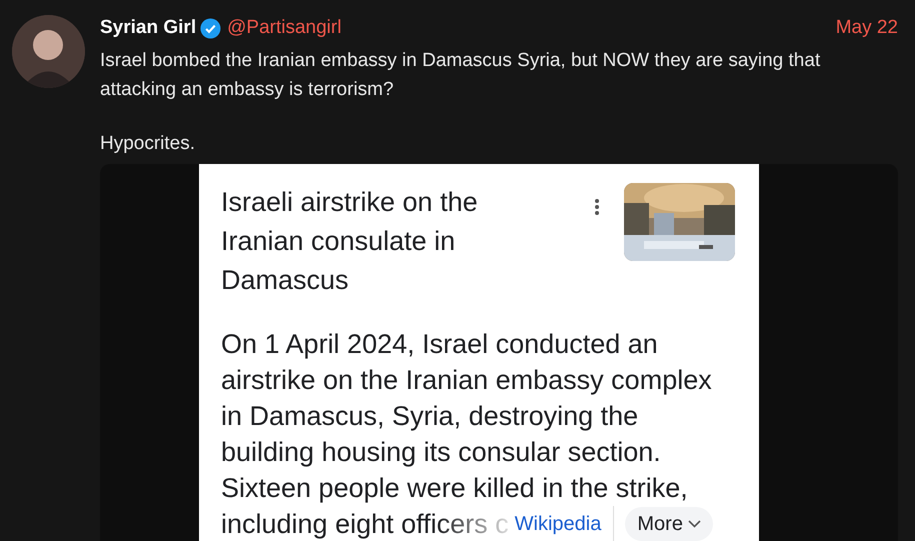 The width and height of the screenshot is (915, 541). What do you see at coordinates (440, 344) in the screenshot?
I see `result-text: On 1 April 2024, Israel conducted an` at bounding box center [440, 344].